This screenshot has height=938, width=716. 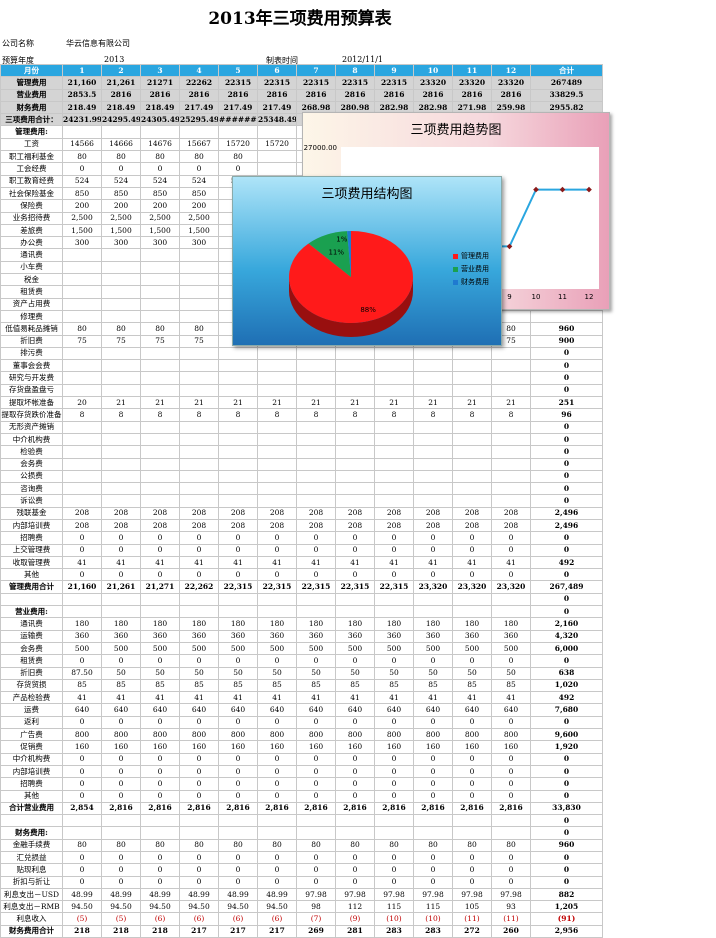 I want to click on row-total-cell: 960, so click(x=566, y=329).